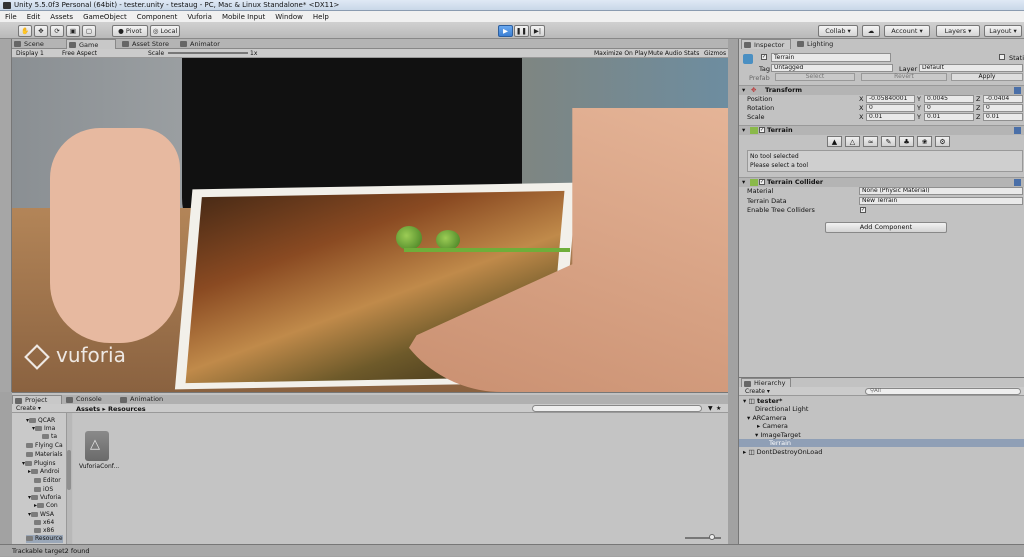 The image size is (1024, 557). I want to click on star-icon: ★, so click(718, 408).